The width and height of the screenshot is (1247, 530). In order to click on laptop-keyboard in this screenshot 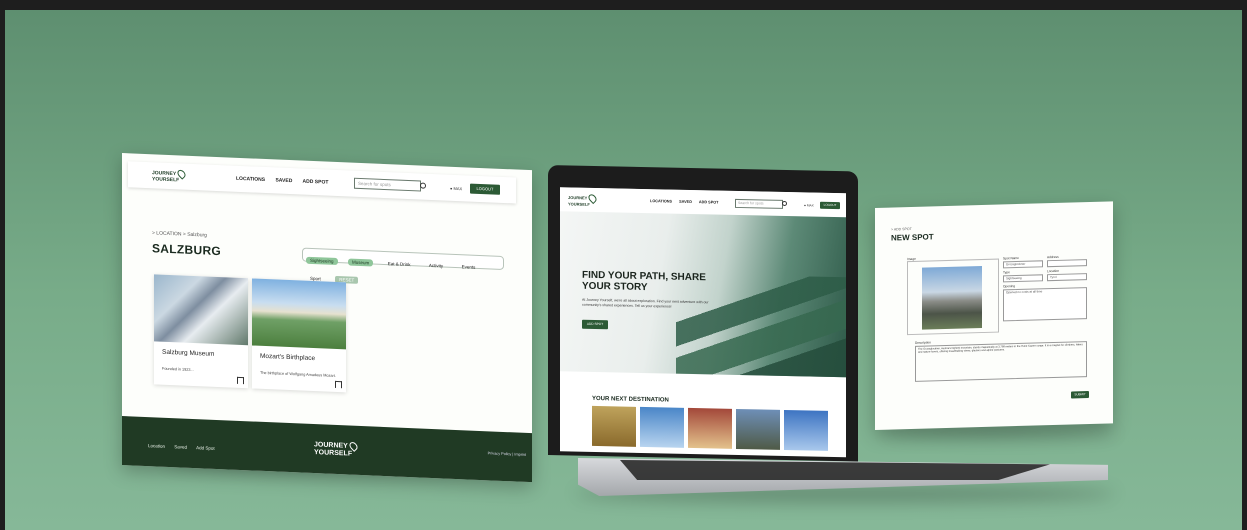, I will do `click(835, 470)`.